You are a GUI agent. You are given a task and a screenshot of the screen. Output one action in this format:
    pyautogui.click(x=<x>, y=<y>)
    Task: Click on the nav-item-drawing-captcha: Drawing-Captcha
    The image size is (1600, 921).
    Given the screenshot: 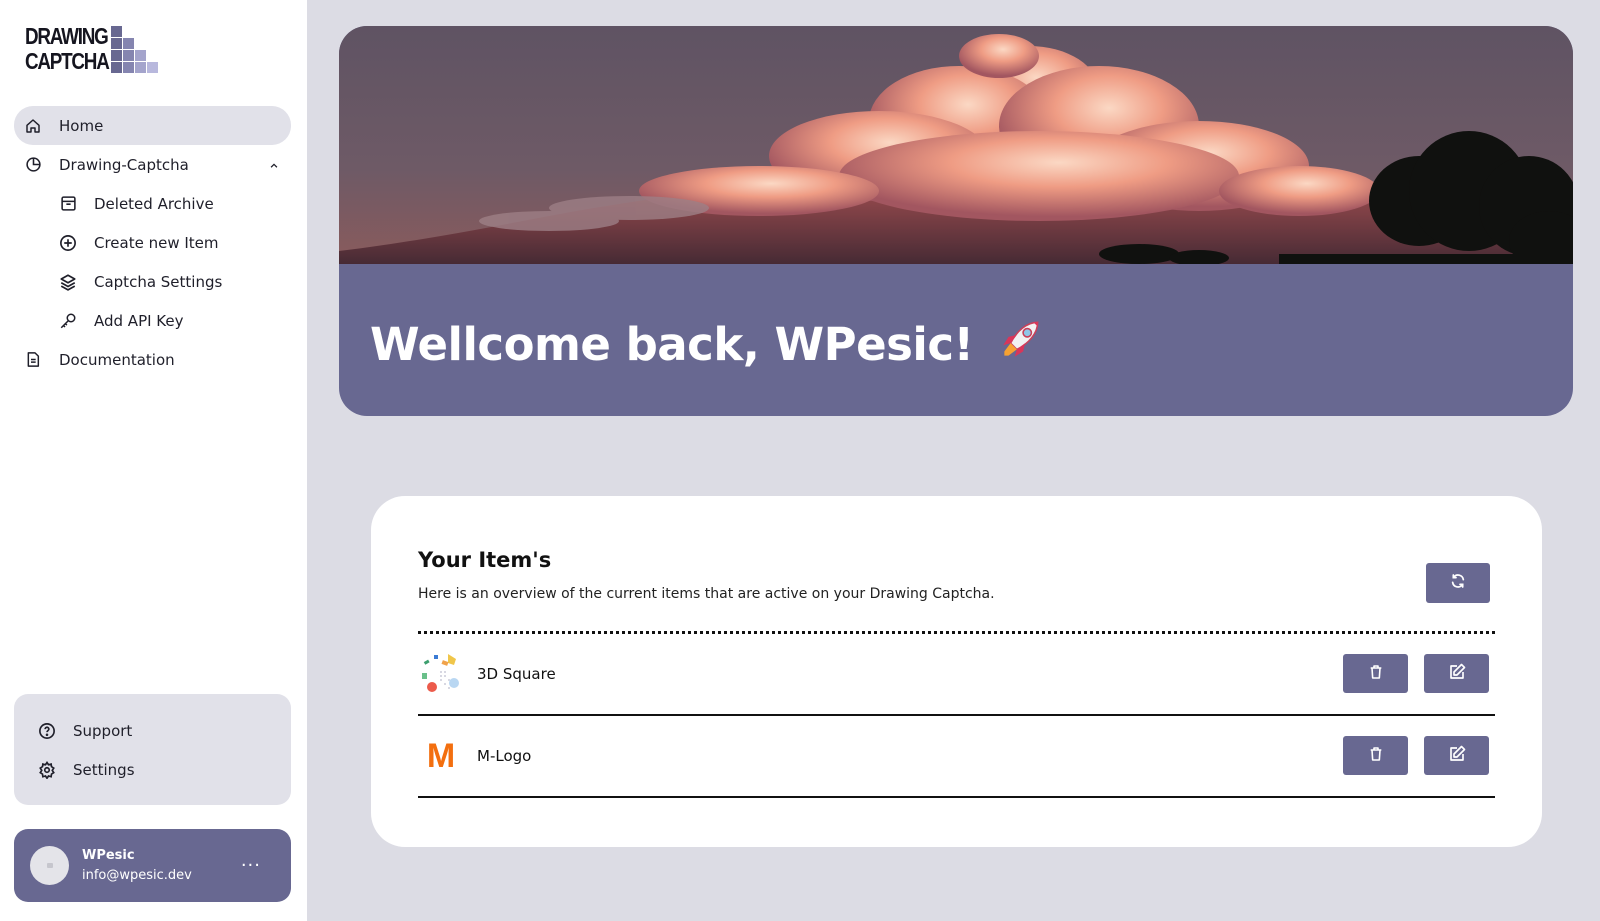 What is the action you would take?
    pyautogui.click(x=152, y=164)
    